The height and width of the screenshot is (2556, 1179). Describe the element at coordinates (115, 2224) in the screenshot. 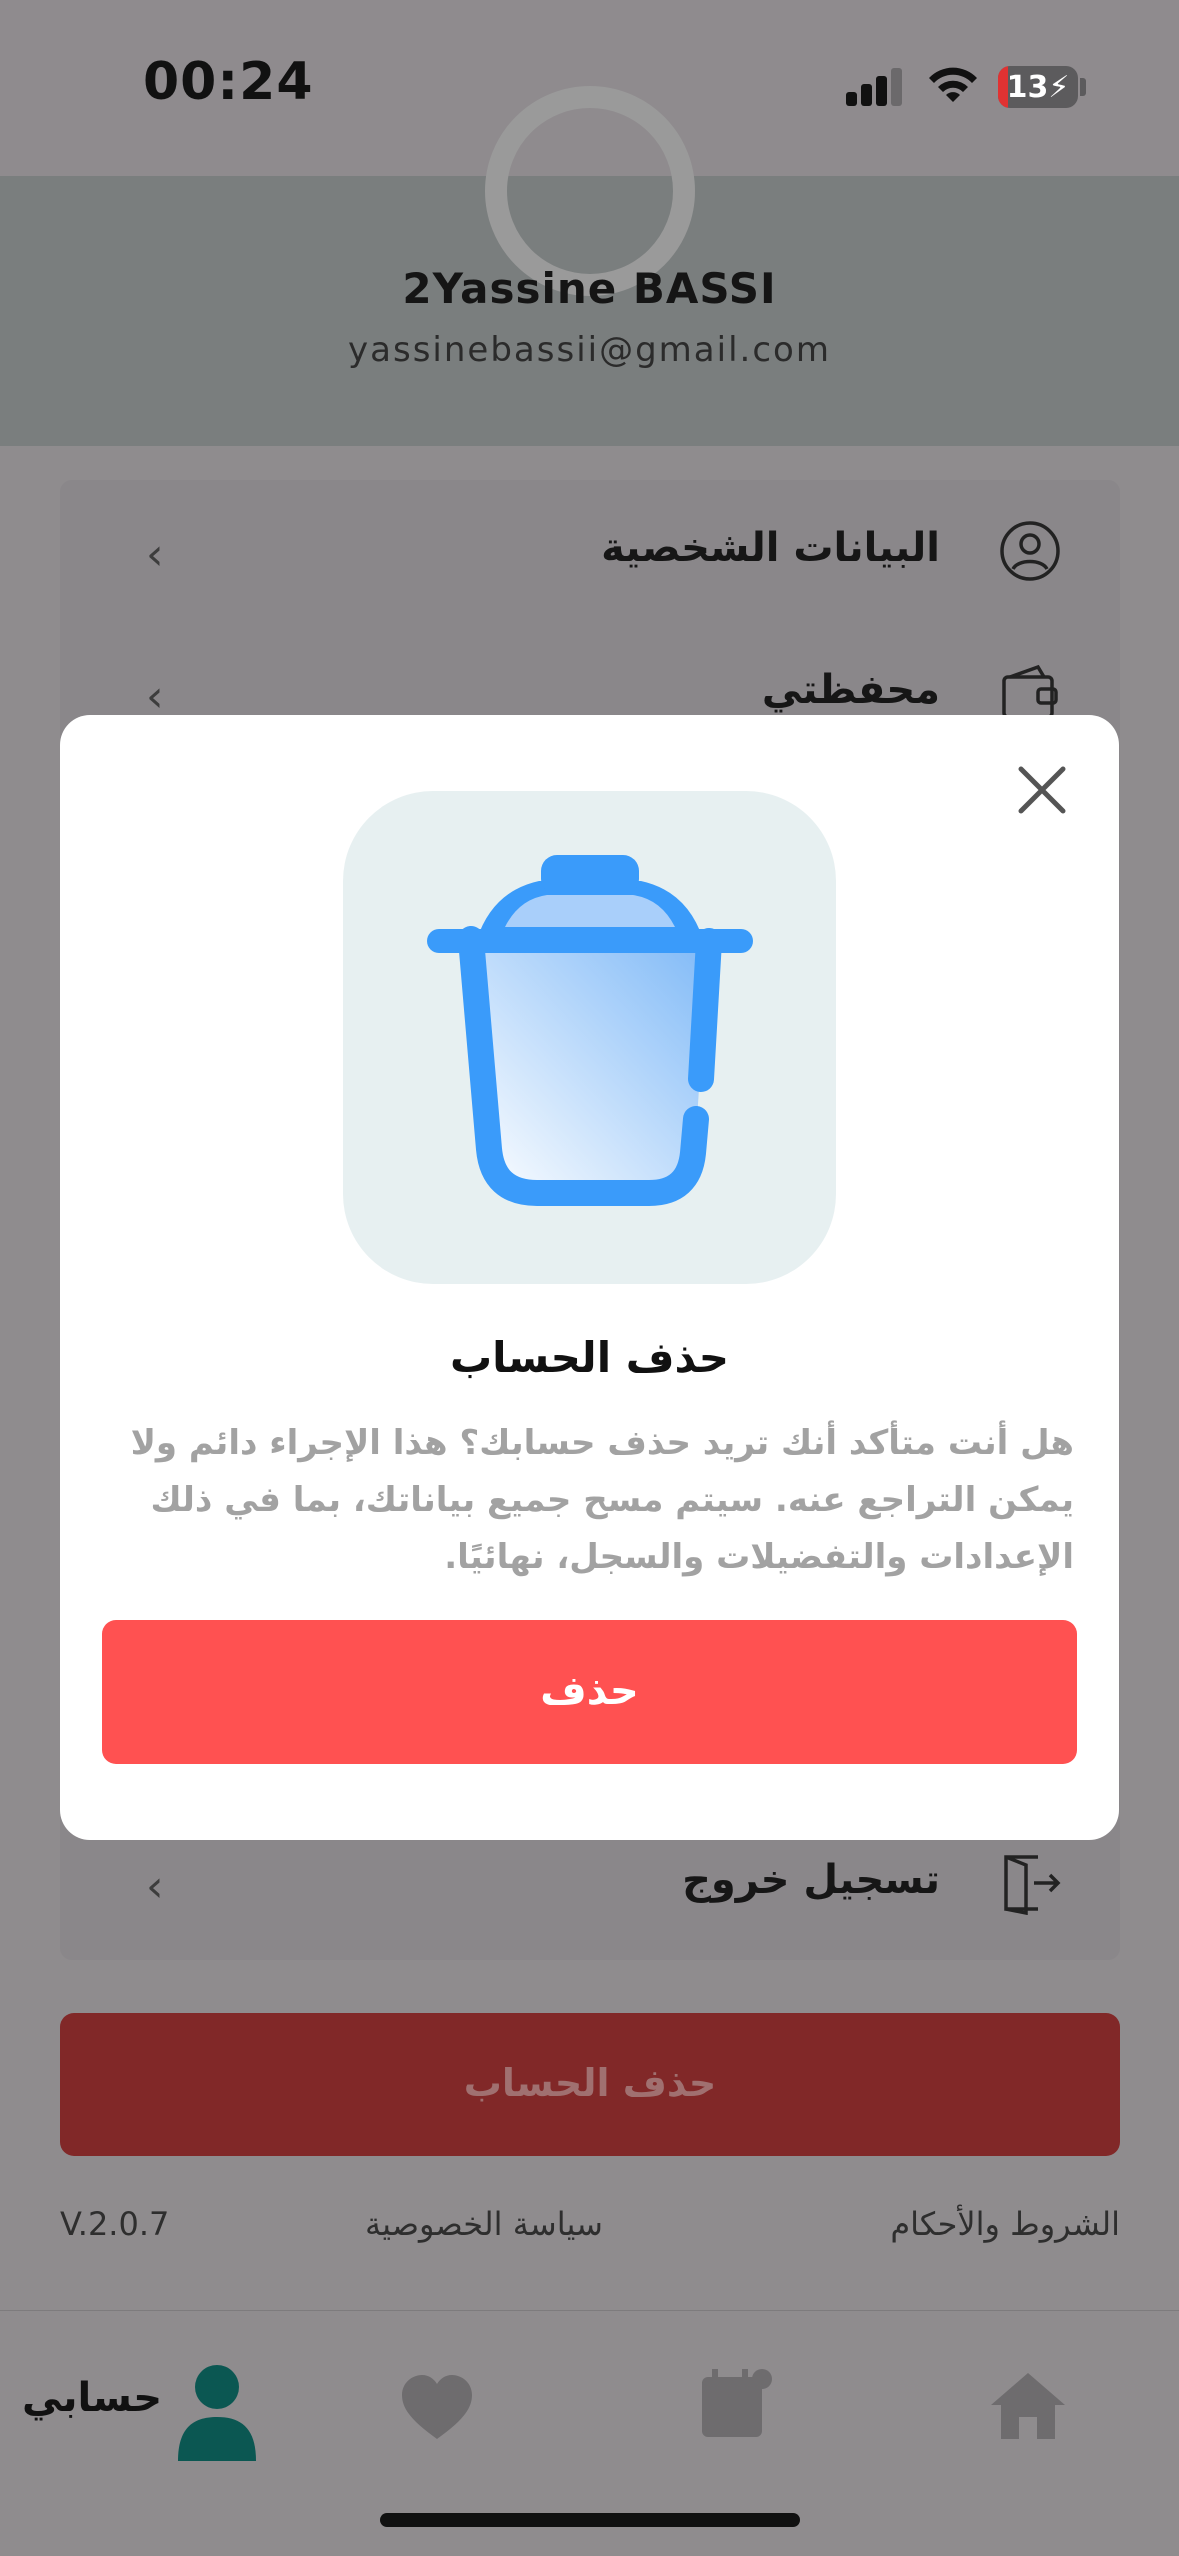

I see `app-version: V.2.0.7` at that location.